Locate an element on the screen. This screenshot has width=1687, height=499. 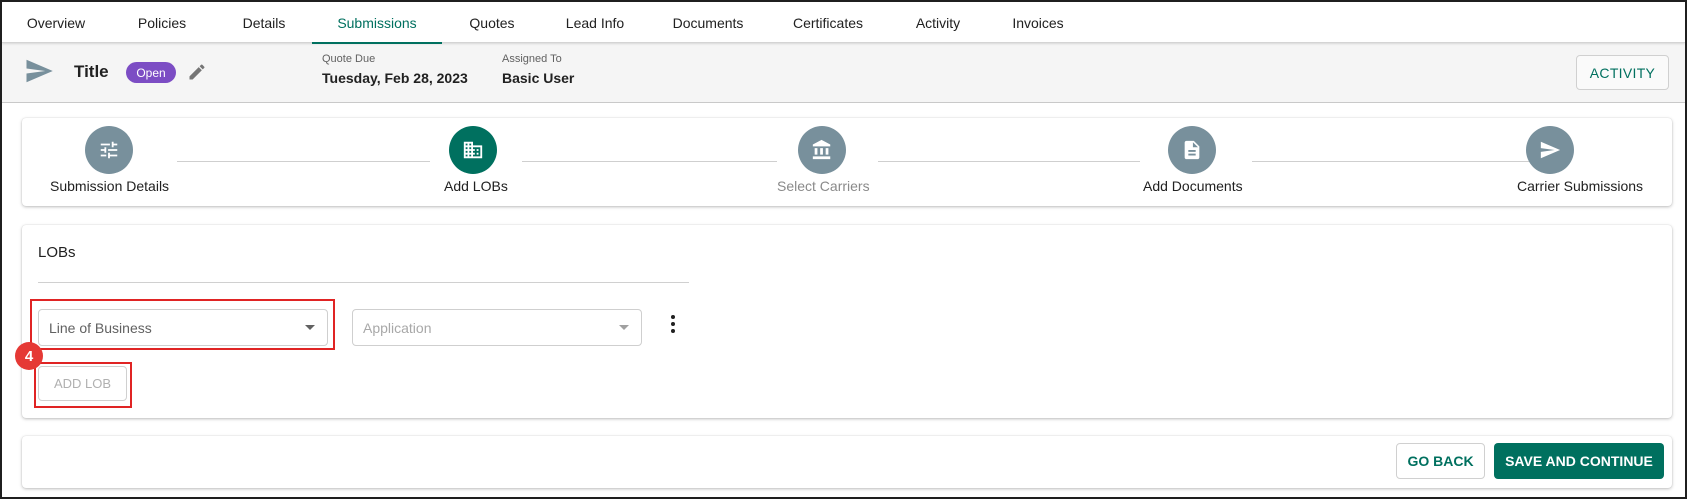
step-add-lobs is located at coordinates (473, 150).